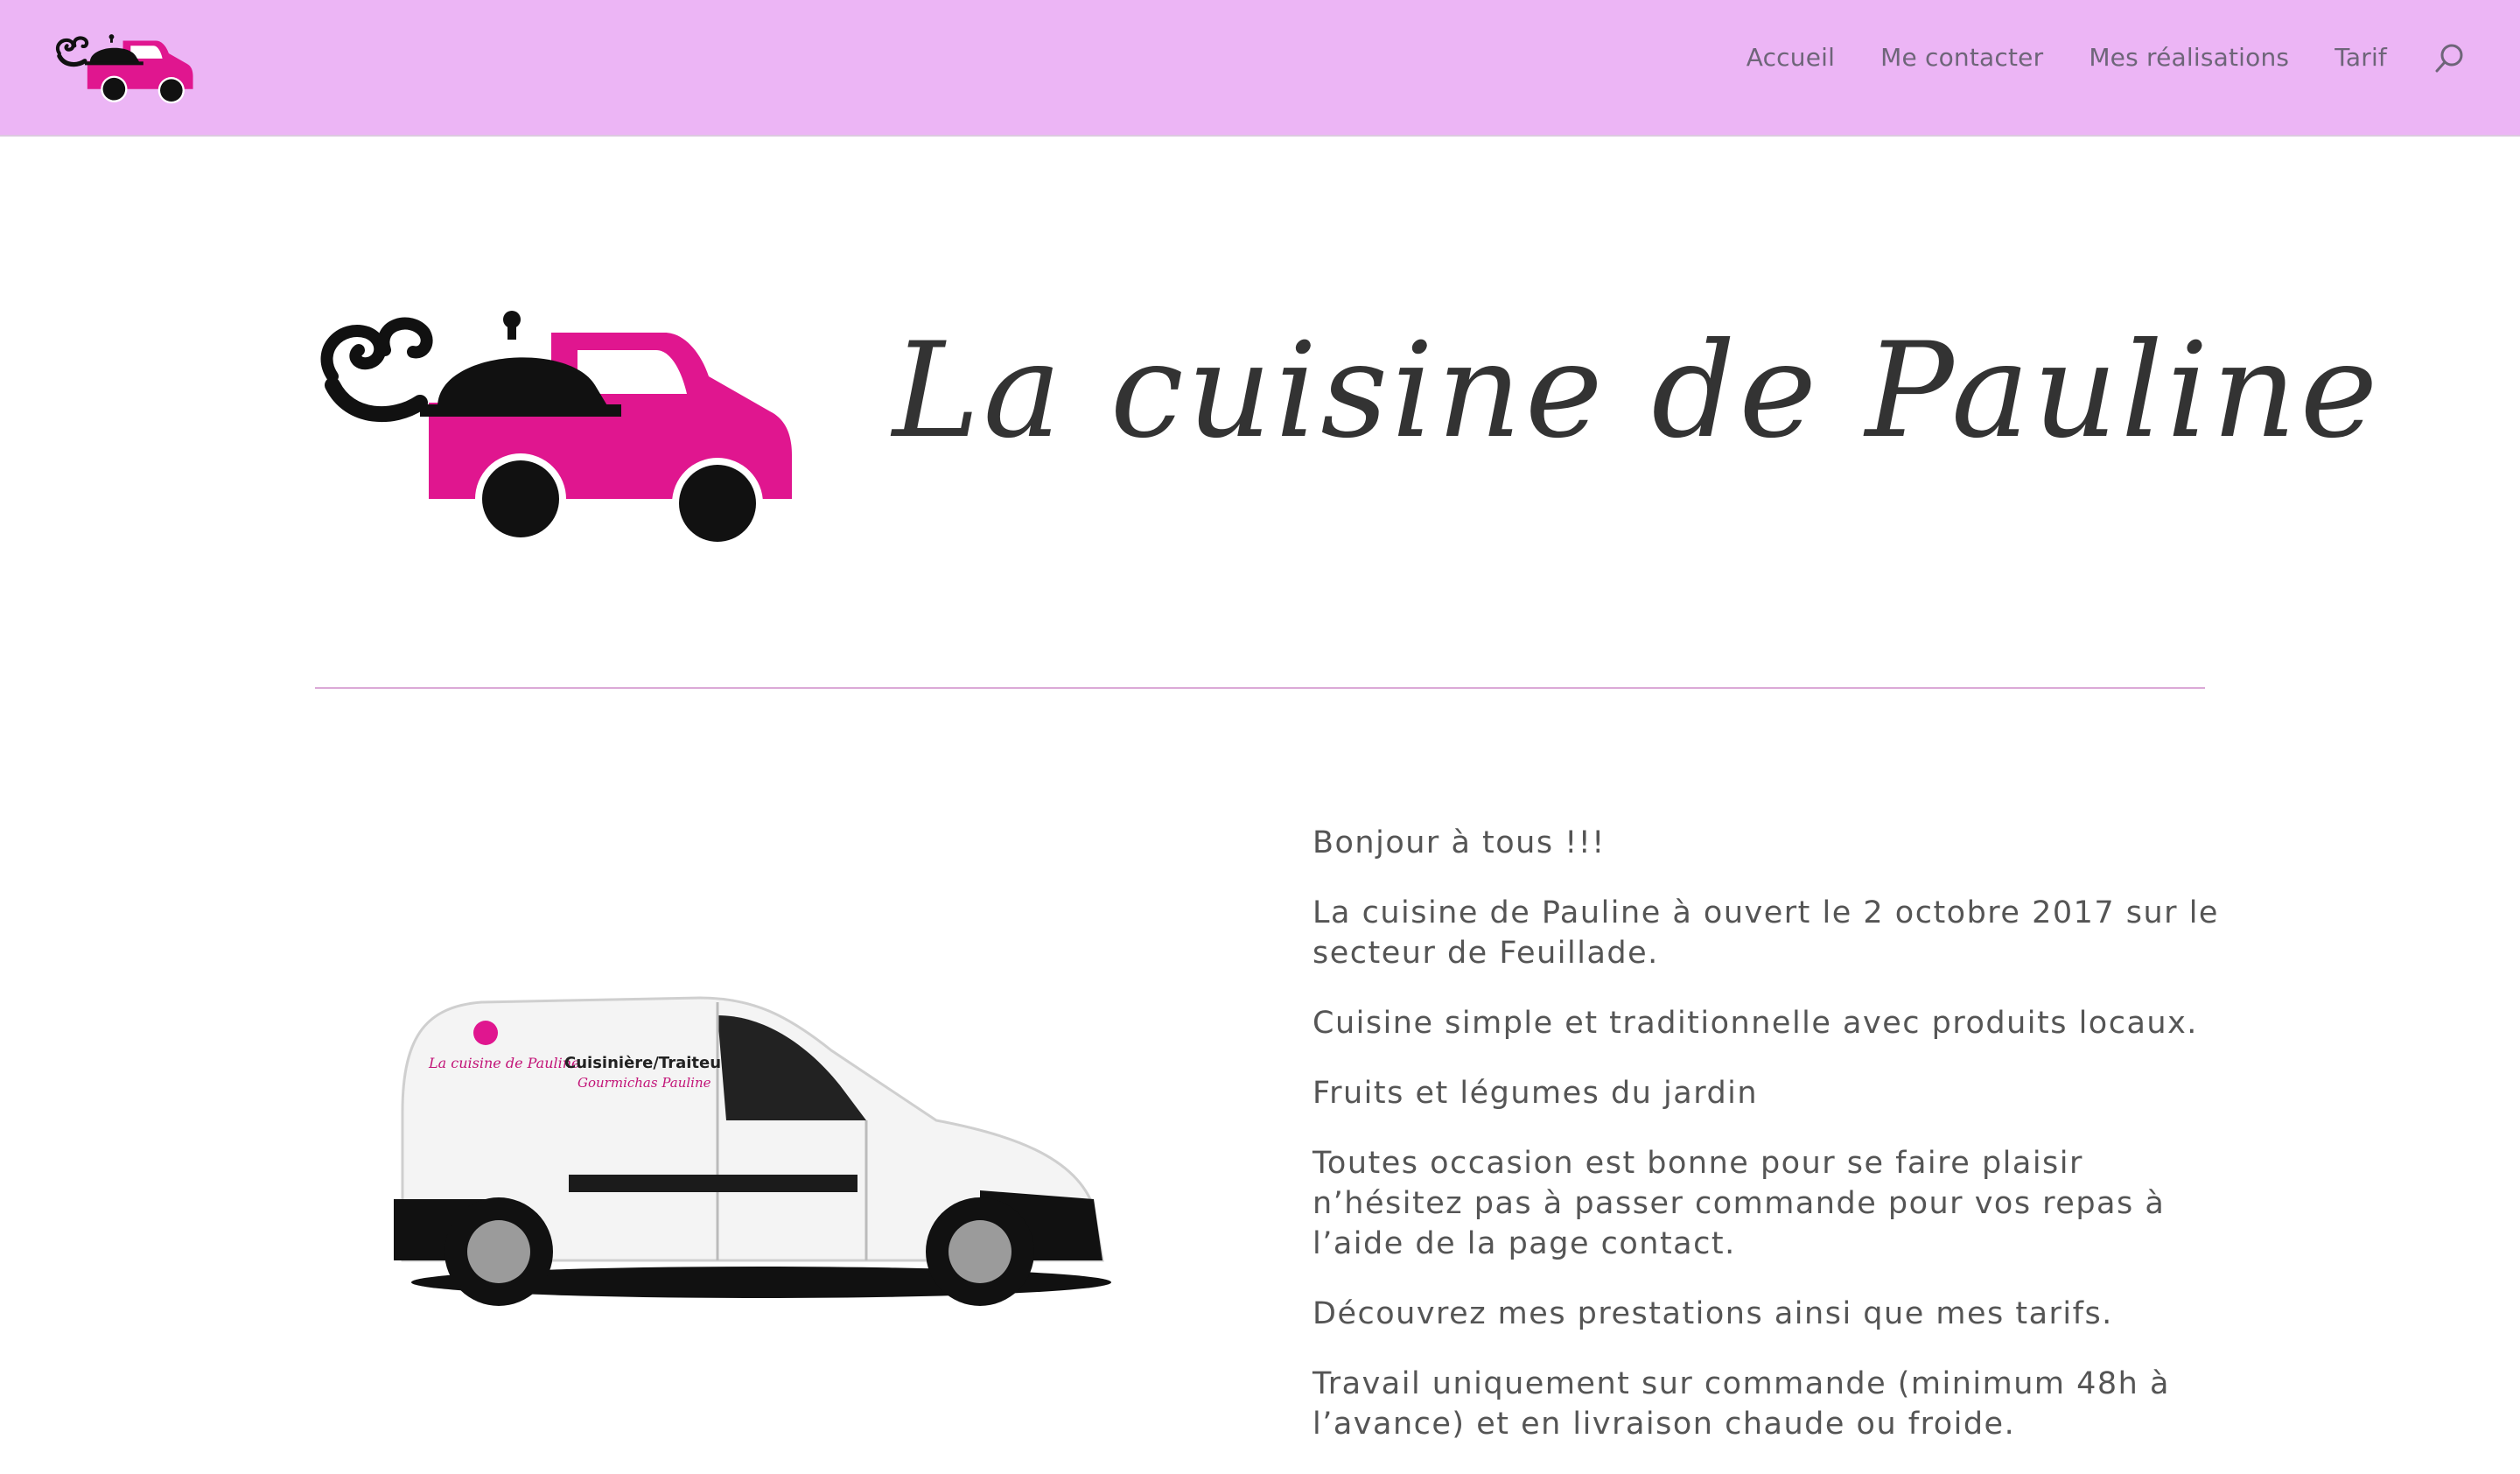 The width and height of the screenshot is (2520, 1474). I want to click on van-label-name: Gourmichas Pauline, so click(644, 1083).